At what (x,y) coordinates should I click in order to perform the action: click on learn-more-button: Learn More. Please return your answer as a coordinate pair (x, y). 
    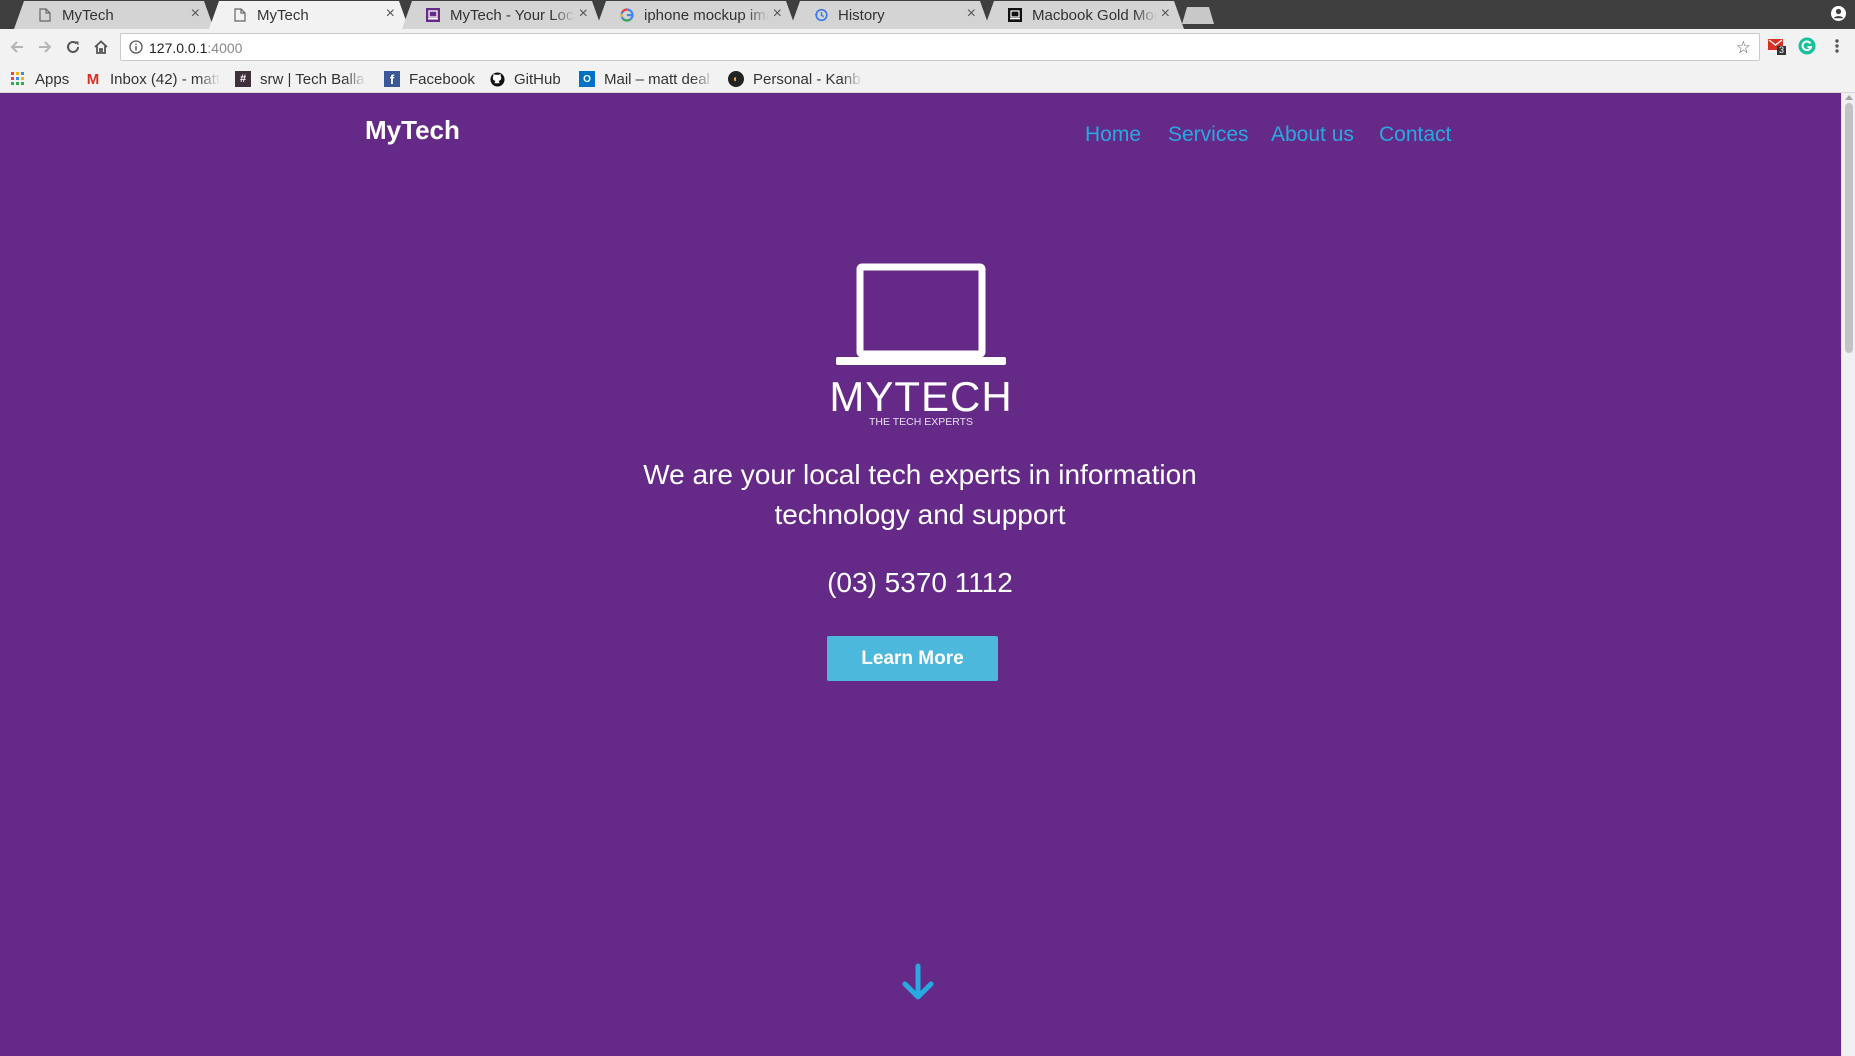
    Looking at the image, I should click on (912, 658).